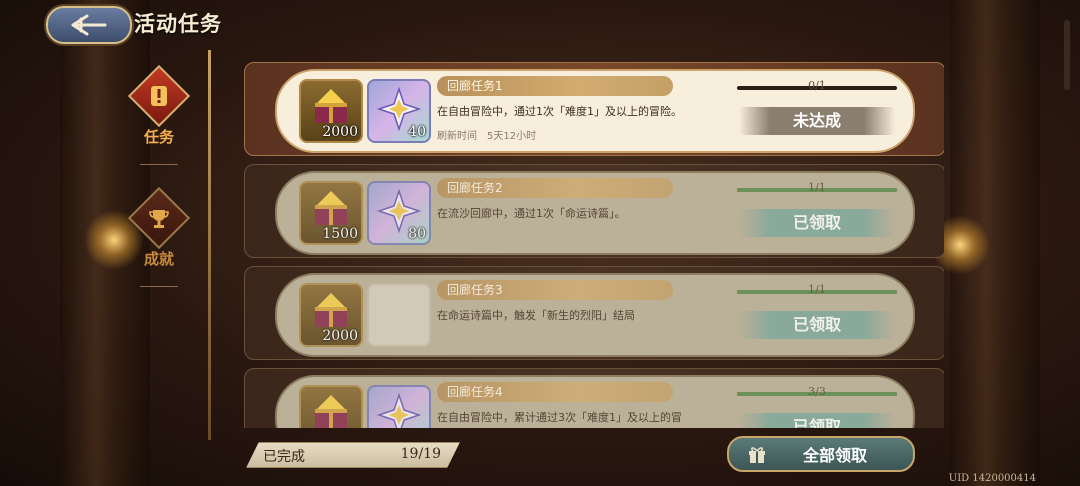 This screenshot has height=486, width=1080. Describe the element at coordinates (417, 234) in the screenshot. I see `reward-count: 80` at that location.